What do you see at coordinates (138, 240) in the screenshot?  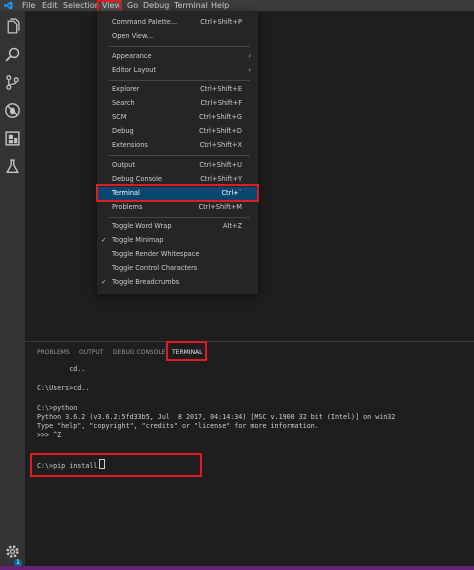 I see `menu-item-label: Toggle Minimap` at bounding box center [138, 240].